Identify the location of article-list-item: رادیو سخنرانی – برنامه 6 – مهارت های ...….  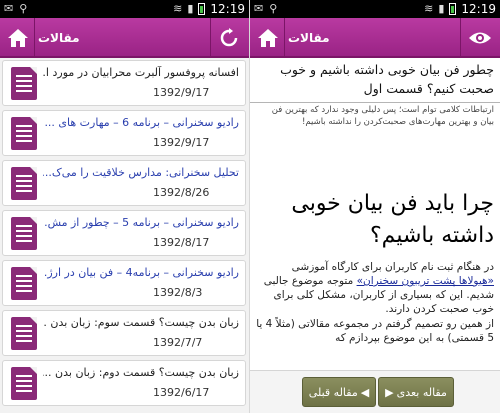
(124, 133).